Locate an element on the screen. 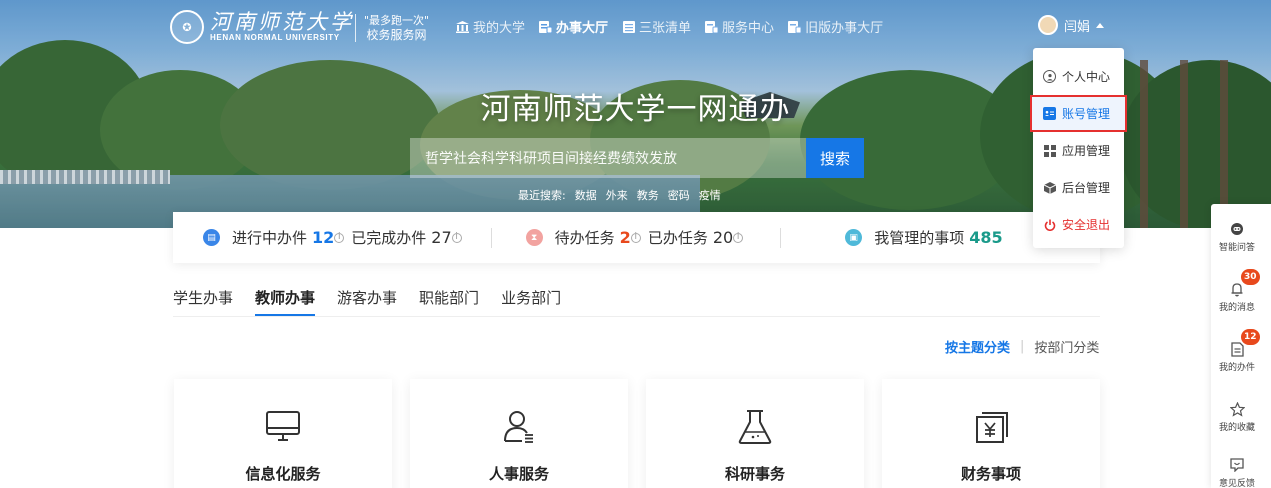 This screenshot has width=1271, height=488. nav-label: 服务中心 is located at coordinates (748, 28).